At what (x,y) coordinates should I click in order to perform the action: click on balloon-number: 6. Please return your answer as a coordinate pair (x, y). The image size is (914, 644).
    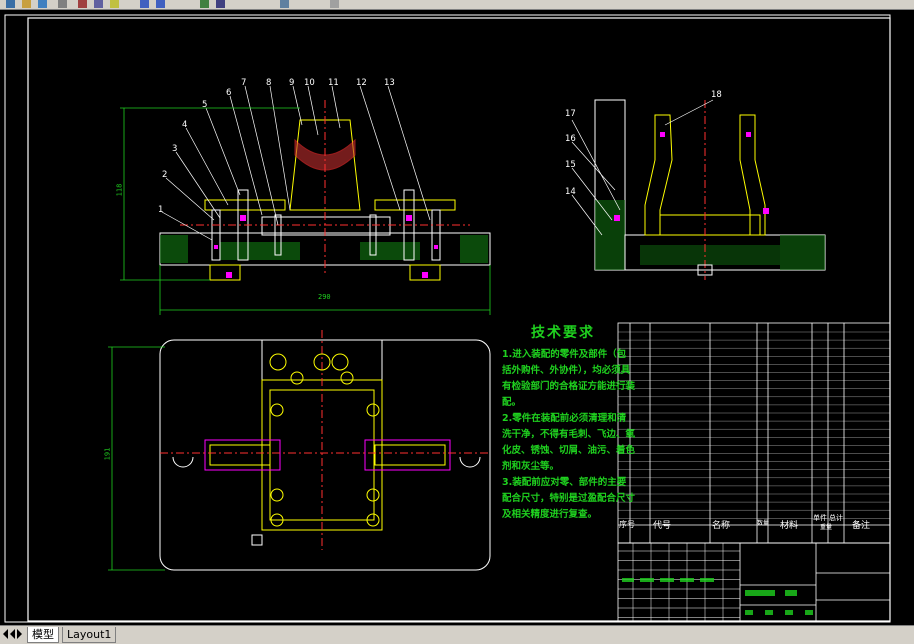
    Looking at the image, I should click on (229, 93).